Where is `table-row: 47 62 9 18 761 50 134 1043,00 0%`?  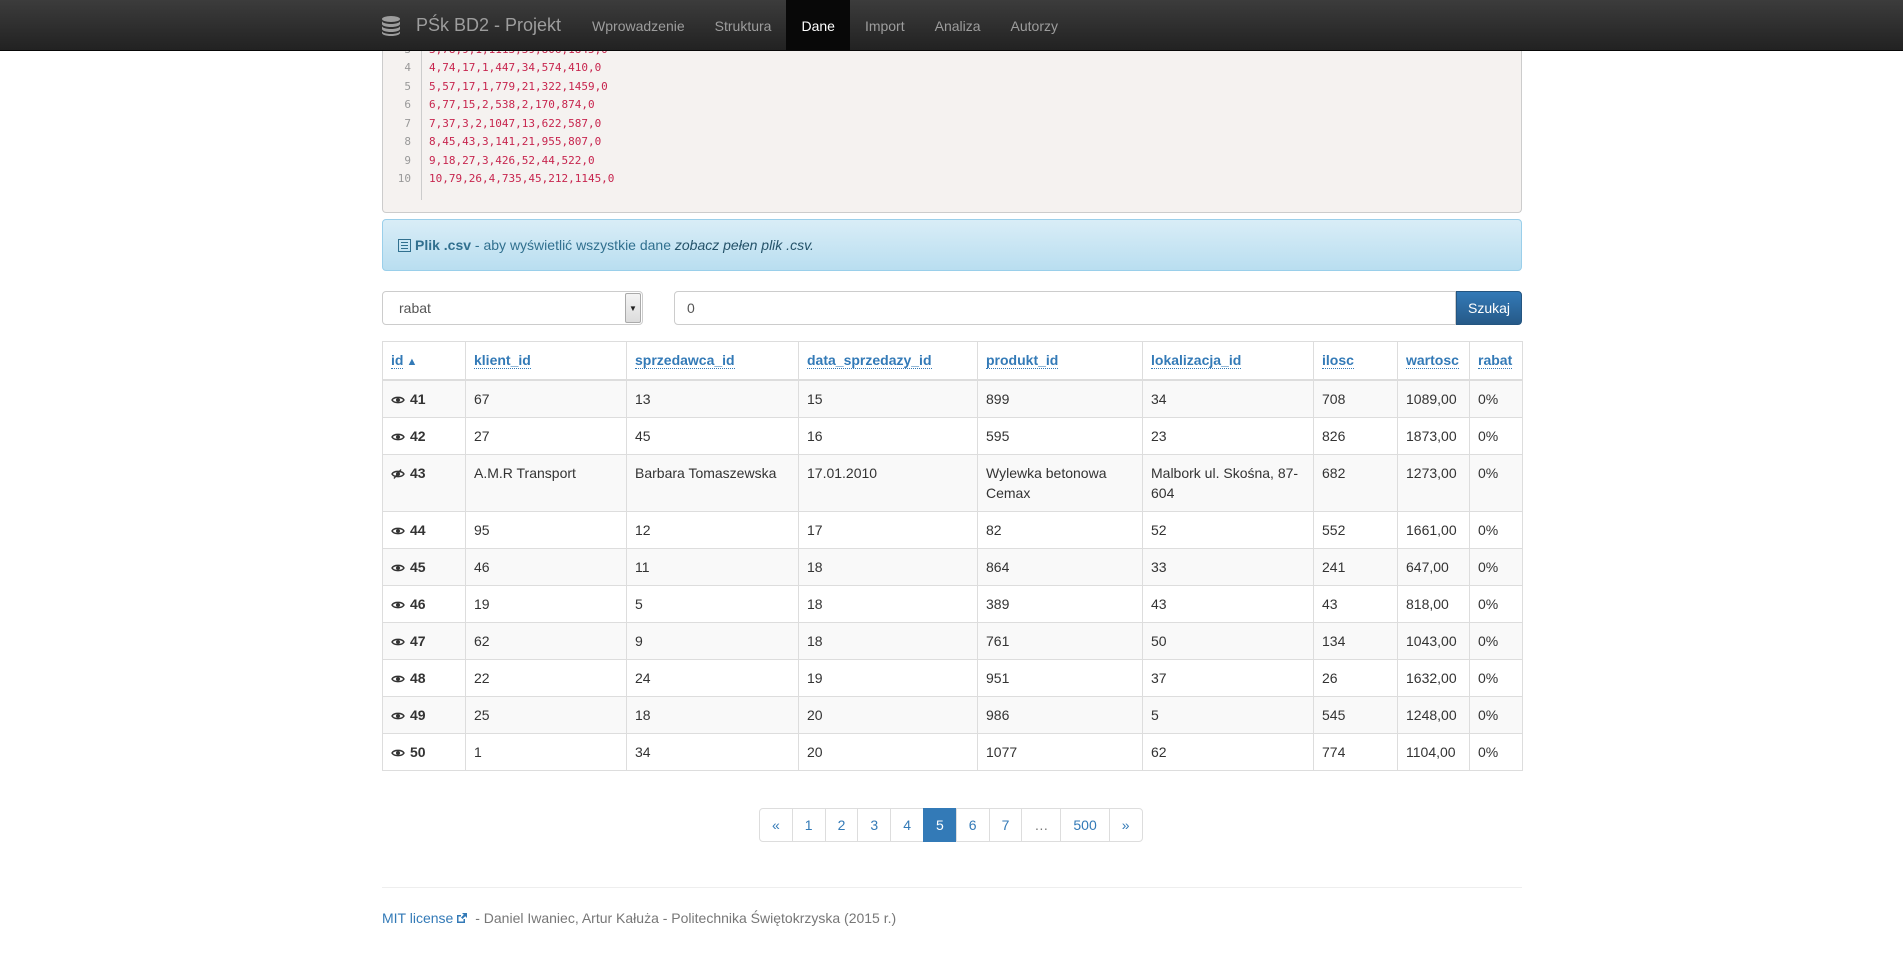
table-row: 47 62 9 18 761 50 134 1043,00 0% is located at coordinates (952, 641).